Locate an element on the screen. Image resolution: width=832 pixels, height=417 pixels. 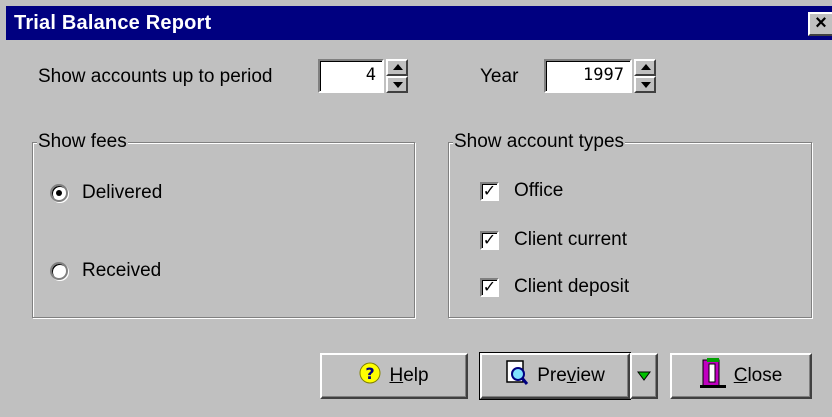
preview-dropdown-button is located at coordinates (644, 376).